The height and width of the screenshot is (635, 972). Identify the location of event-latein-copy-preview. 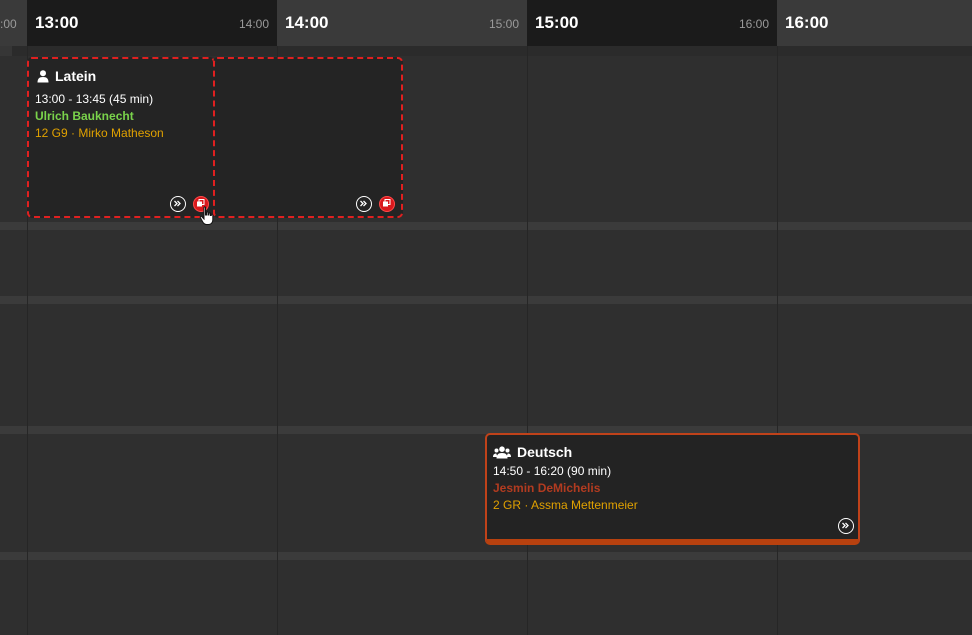
(308, 137).